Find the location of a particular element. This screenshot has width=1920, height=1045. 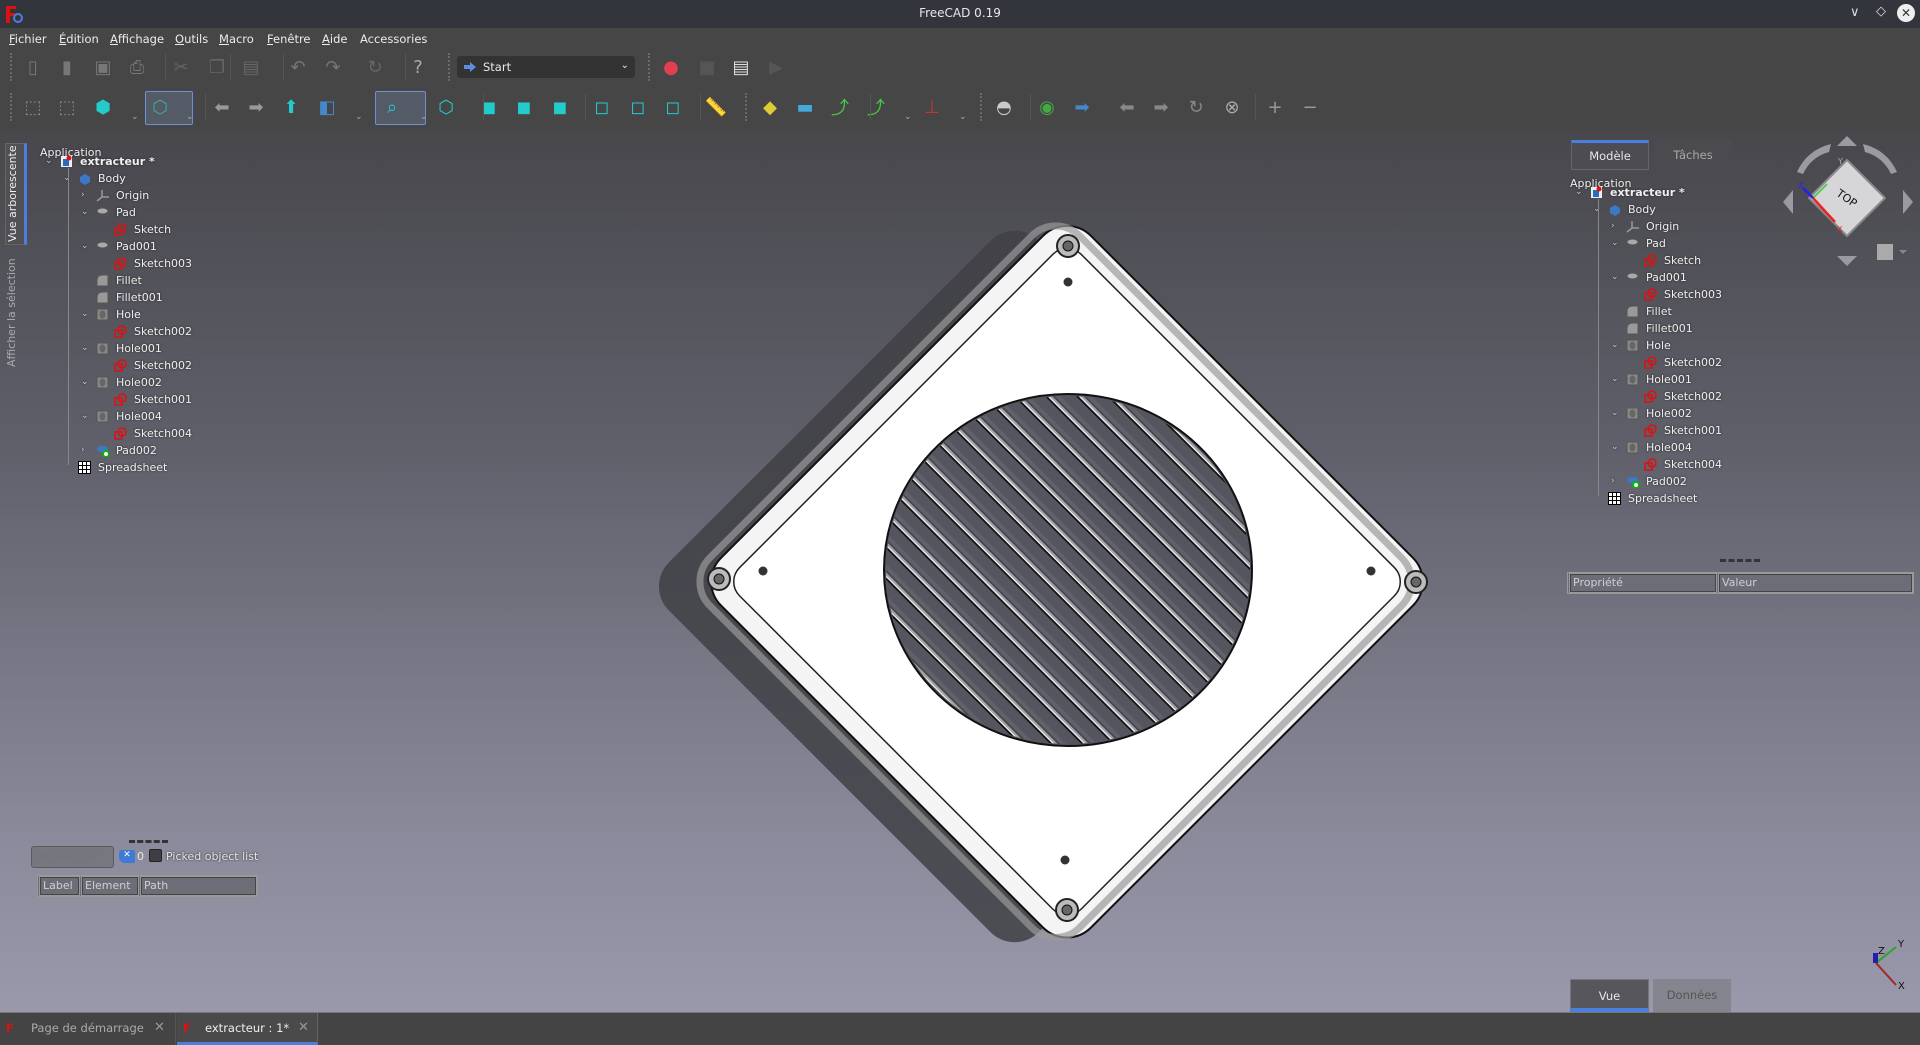

tab-start-page: F Page de démarrage ✕ is located at coordinates (88, 1029).